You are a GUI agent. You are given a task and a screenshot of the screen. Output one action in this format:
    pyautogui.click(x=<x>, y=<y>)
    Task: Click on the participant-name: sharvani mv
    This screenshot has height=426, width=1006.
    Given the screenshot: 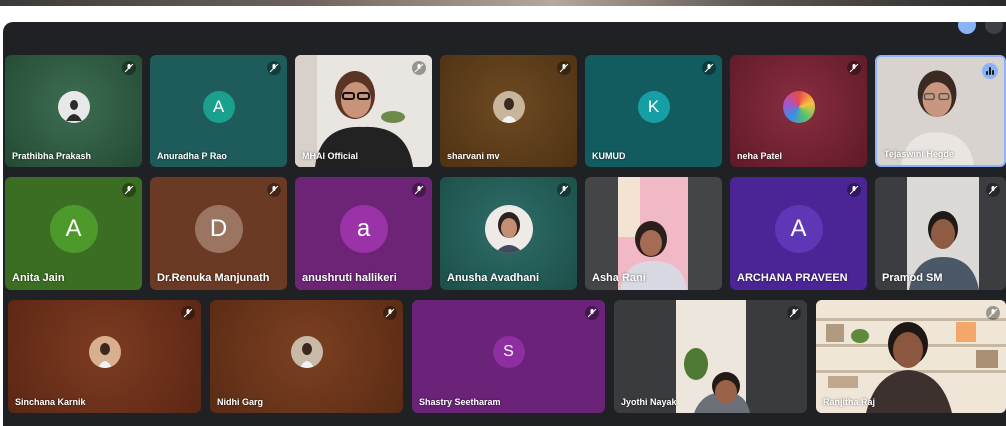 What is the action you would take?
    pyautogui.click(x=473, y=156)
    